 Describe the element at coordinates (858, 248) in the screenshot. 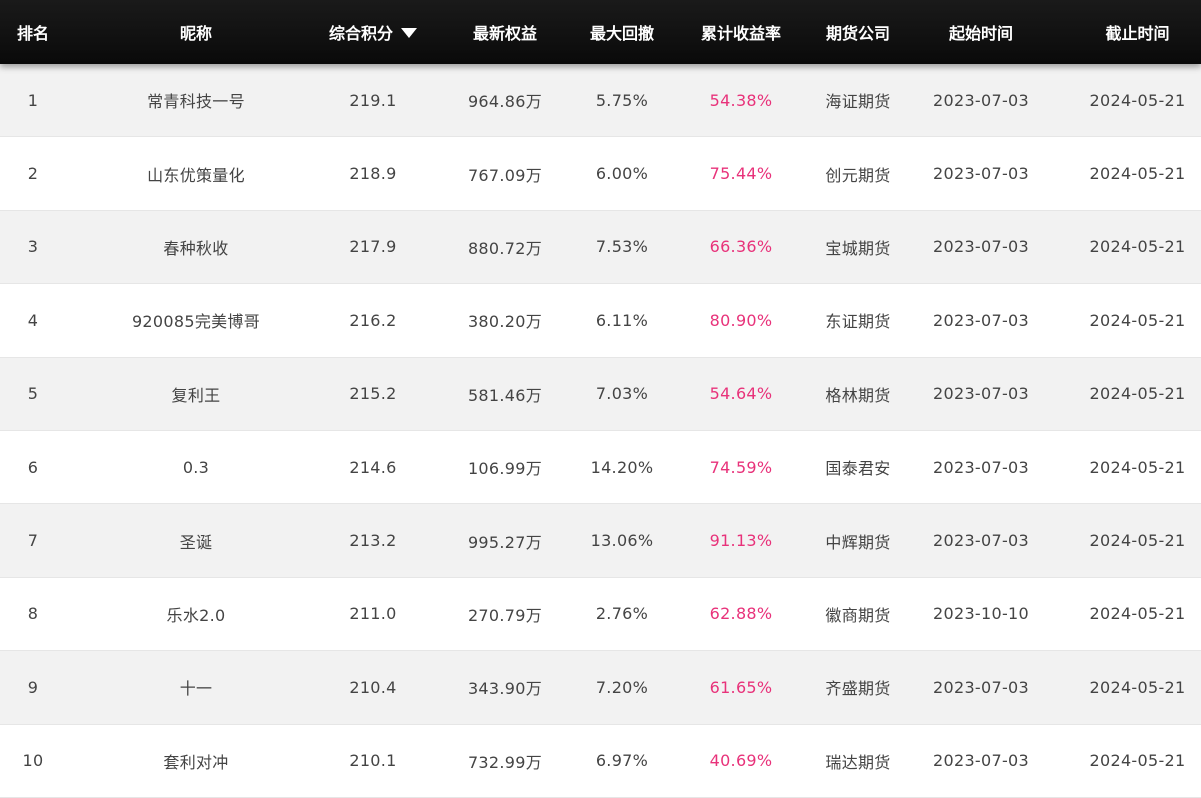

I see `cell-company: 宝城期货` at that location.